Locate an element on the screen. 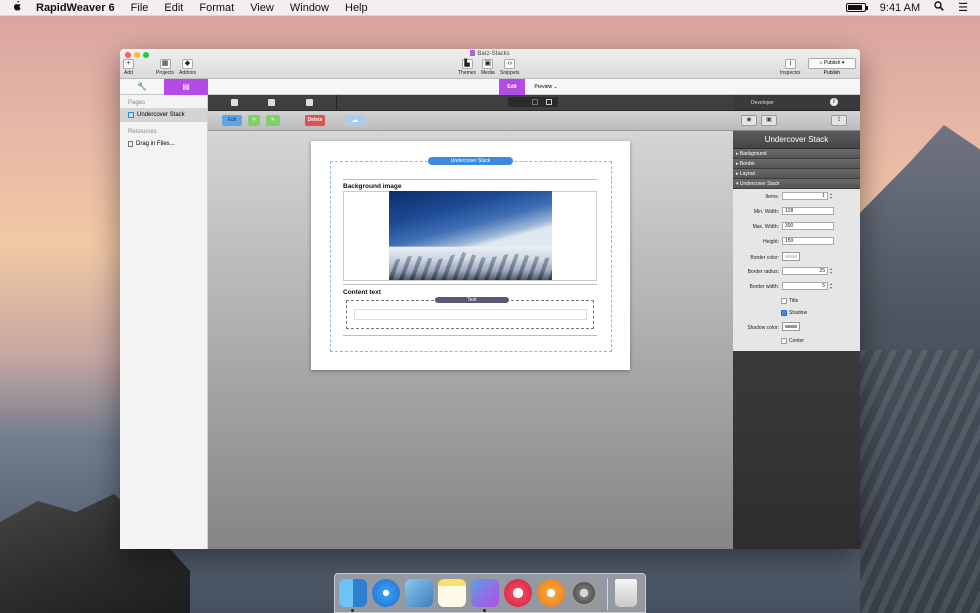 The width and height of the screenshot is (980, 613). tab-edit: Edit is located at coordinates (512, 87).